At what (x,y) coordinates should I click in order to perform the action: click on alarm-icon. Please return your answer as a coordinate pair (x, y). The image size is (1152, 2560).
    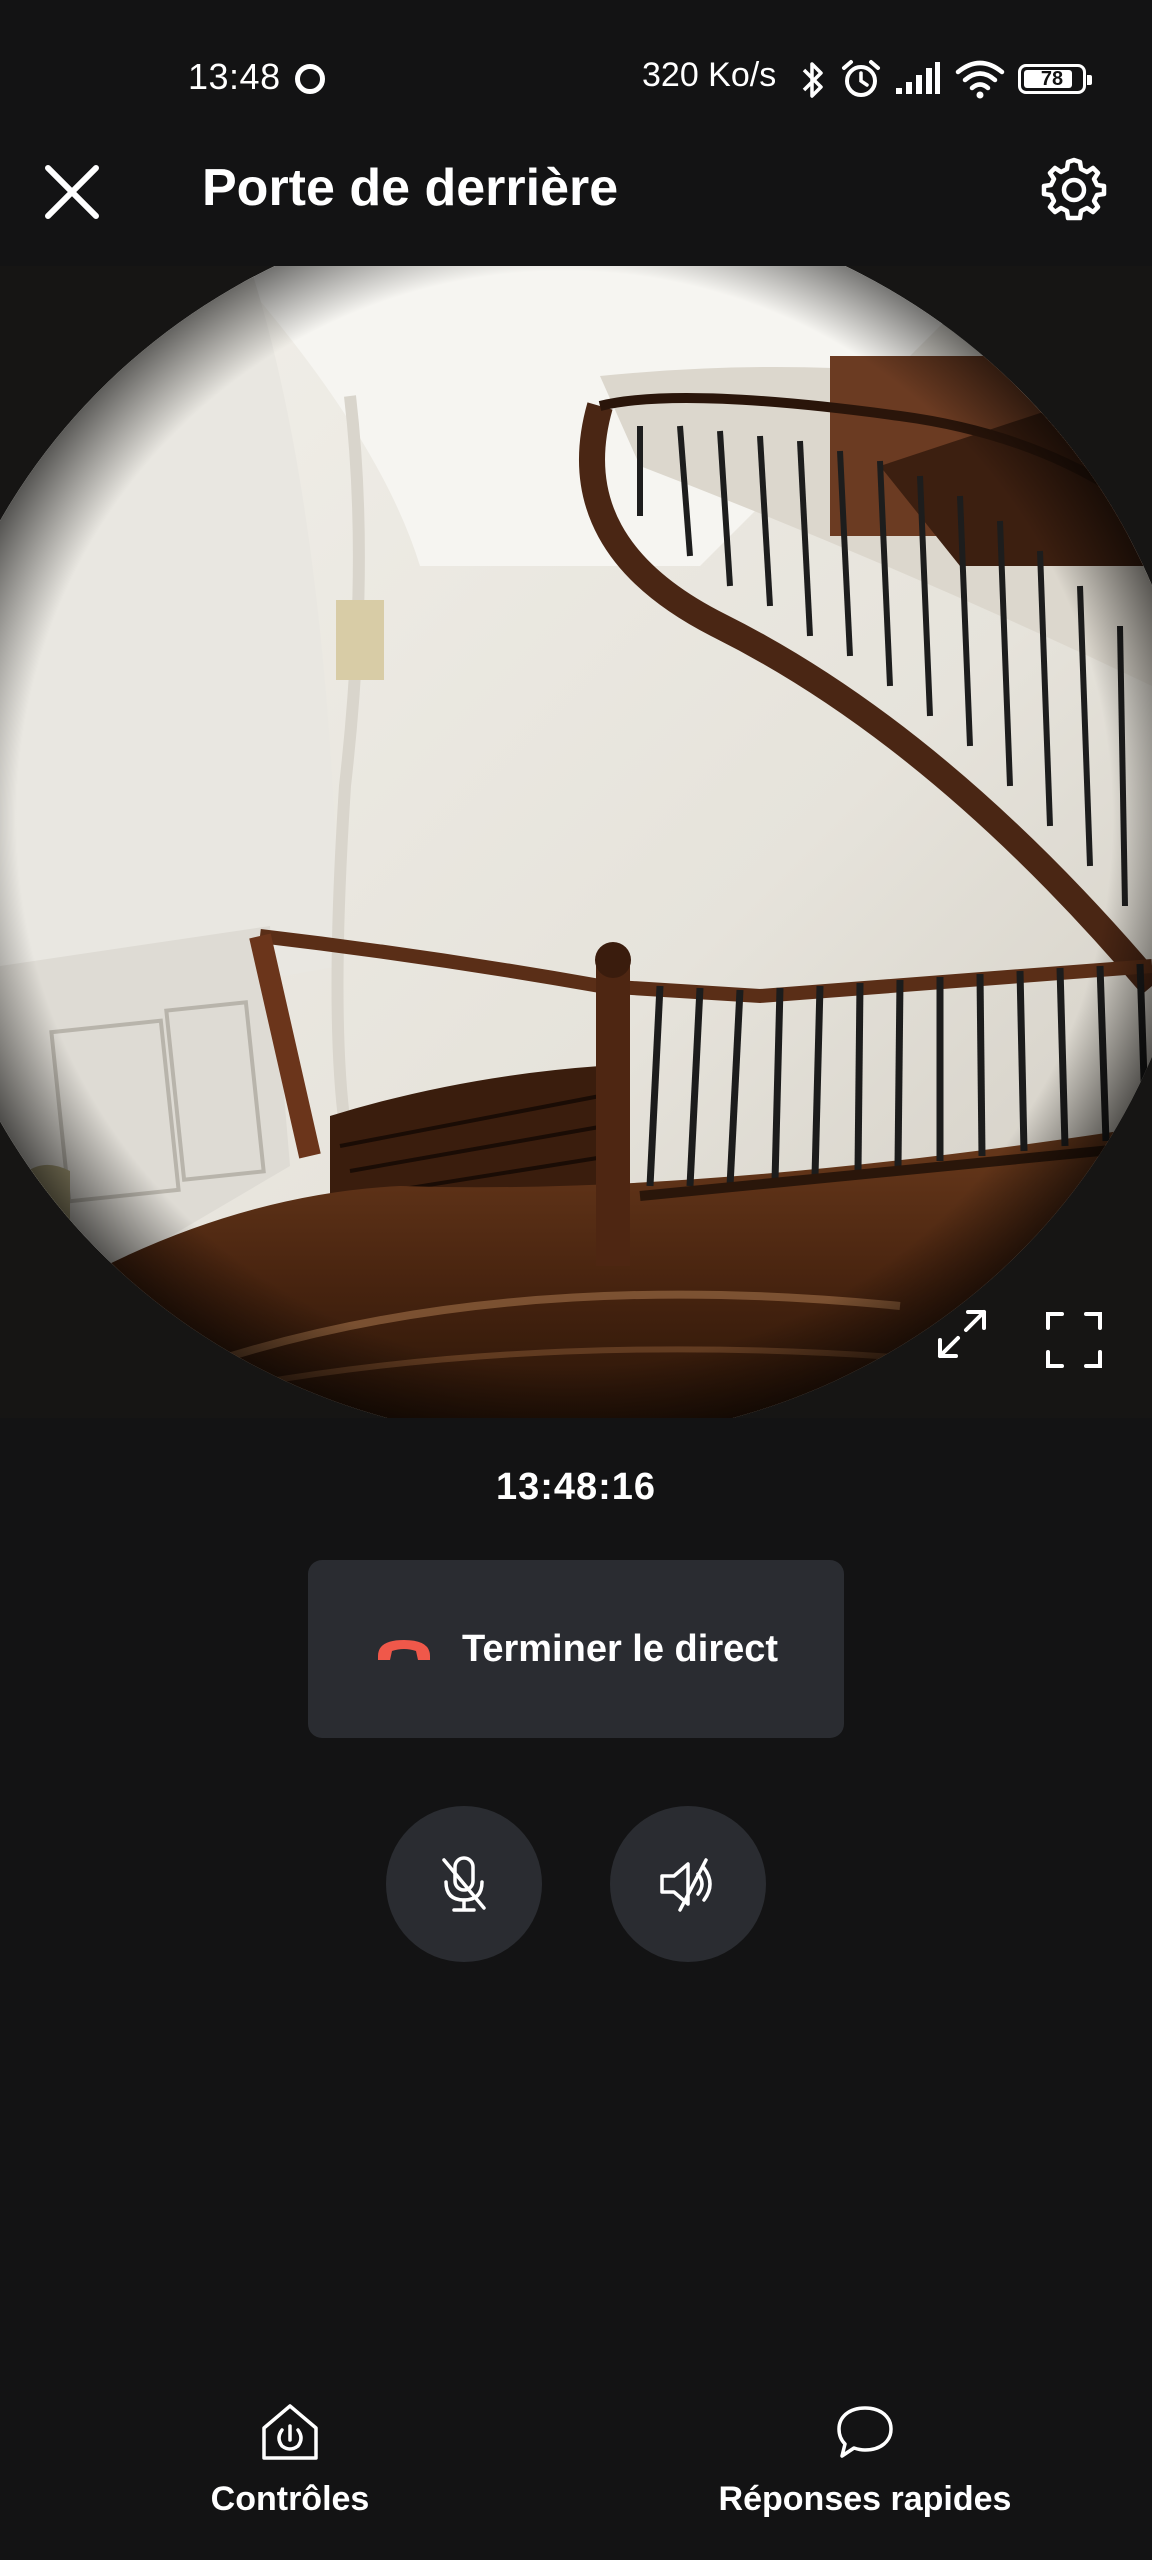
    Looking at the image, I should click on (861, 78).